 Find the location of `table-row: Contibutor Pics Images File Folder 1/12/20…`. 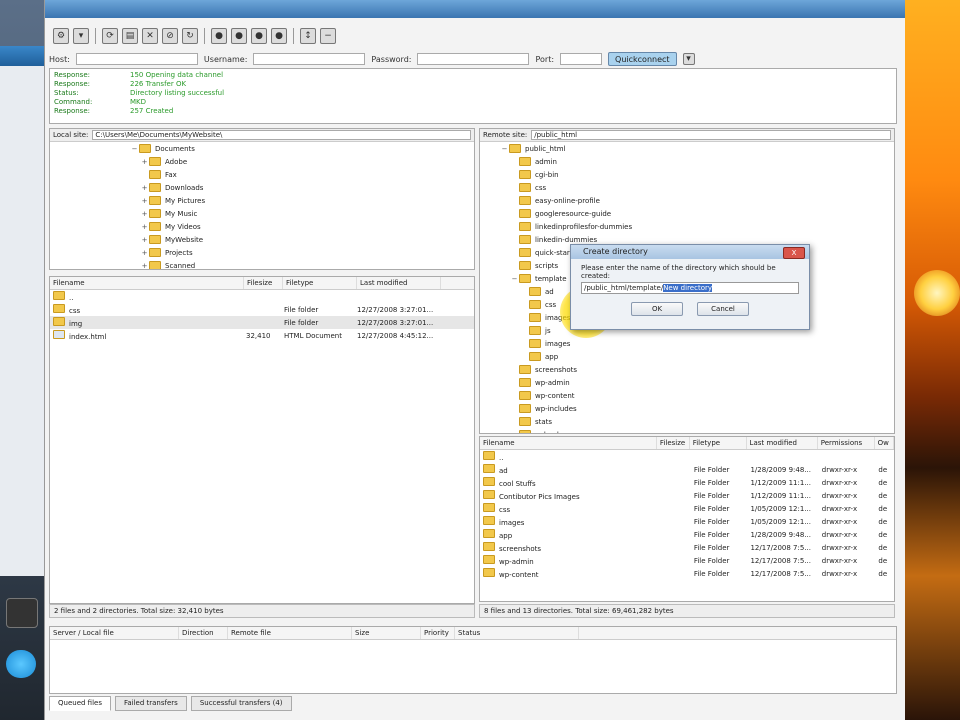

table-row: Contibutor Pics Images File Folder 1/12/20… is located at coordinates (687, 495).